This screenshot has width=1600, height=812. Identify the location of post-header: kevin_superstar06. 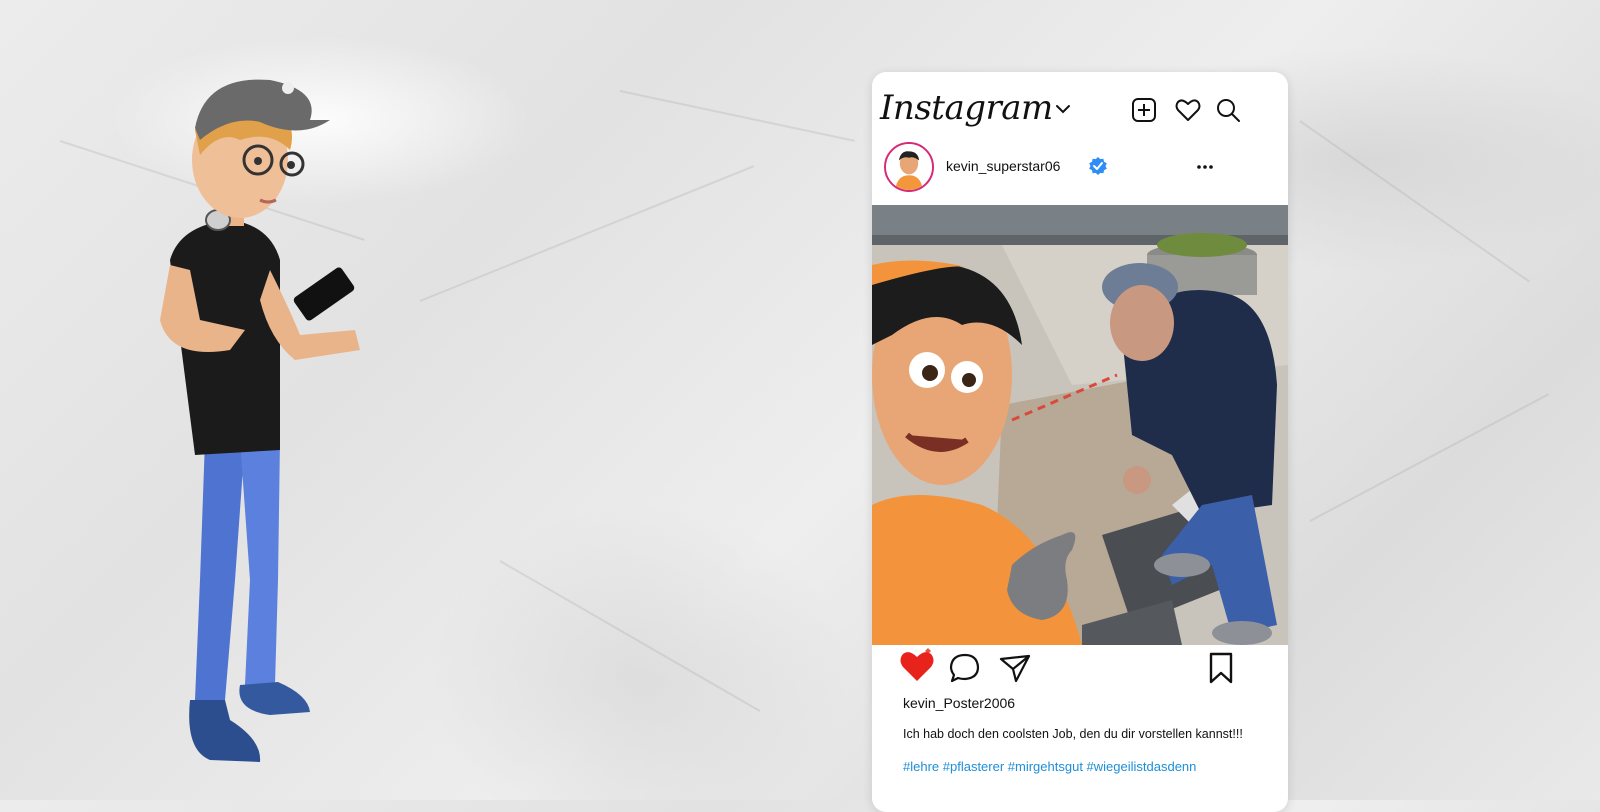
(1080, 172).